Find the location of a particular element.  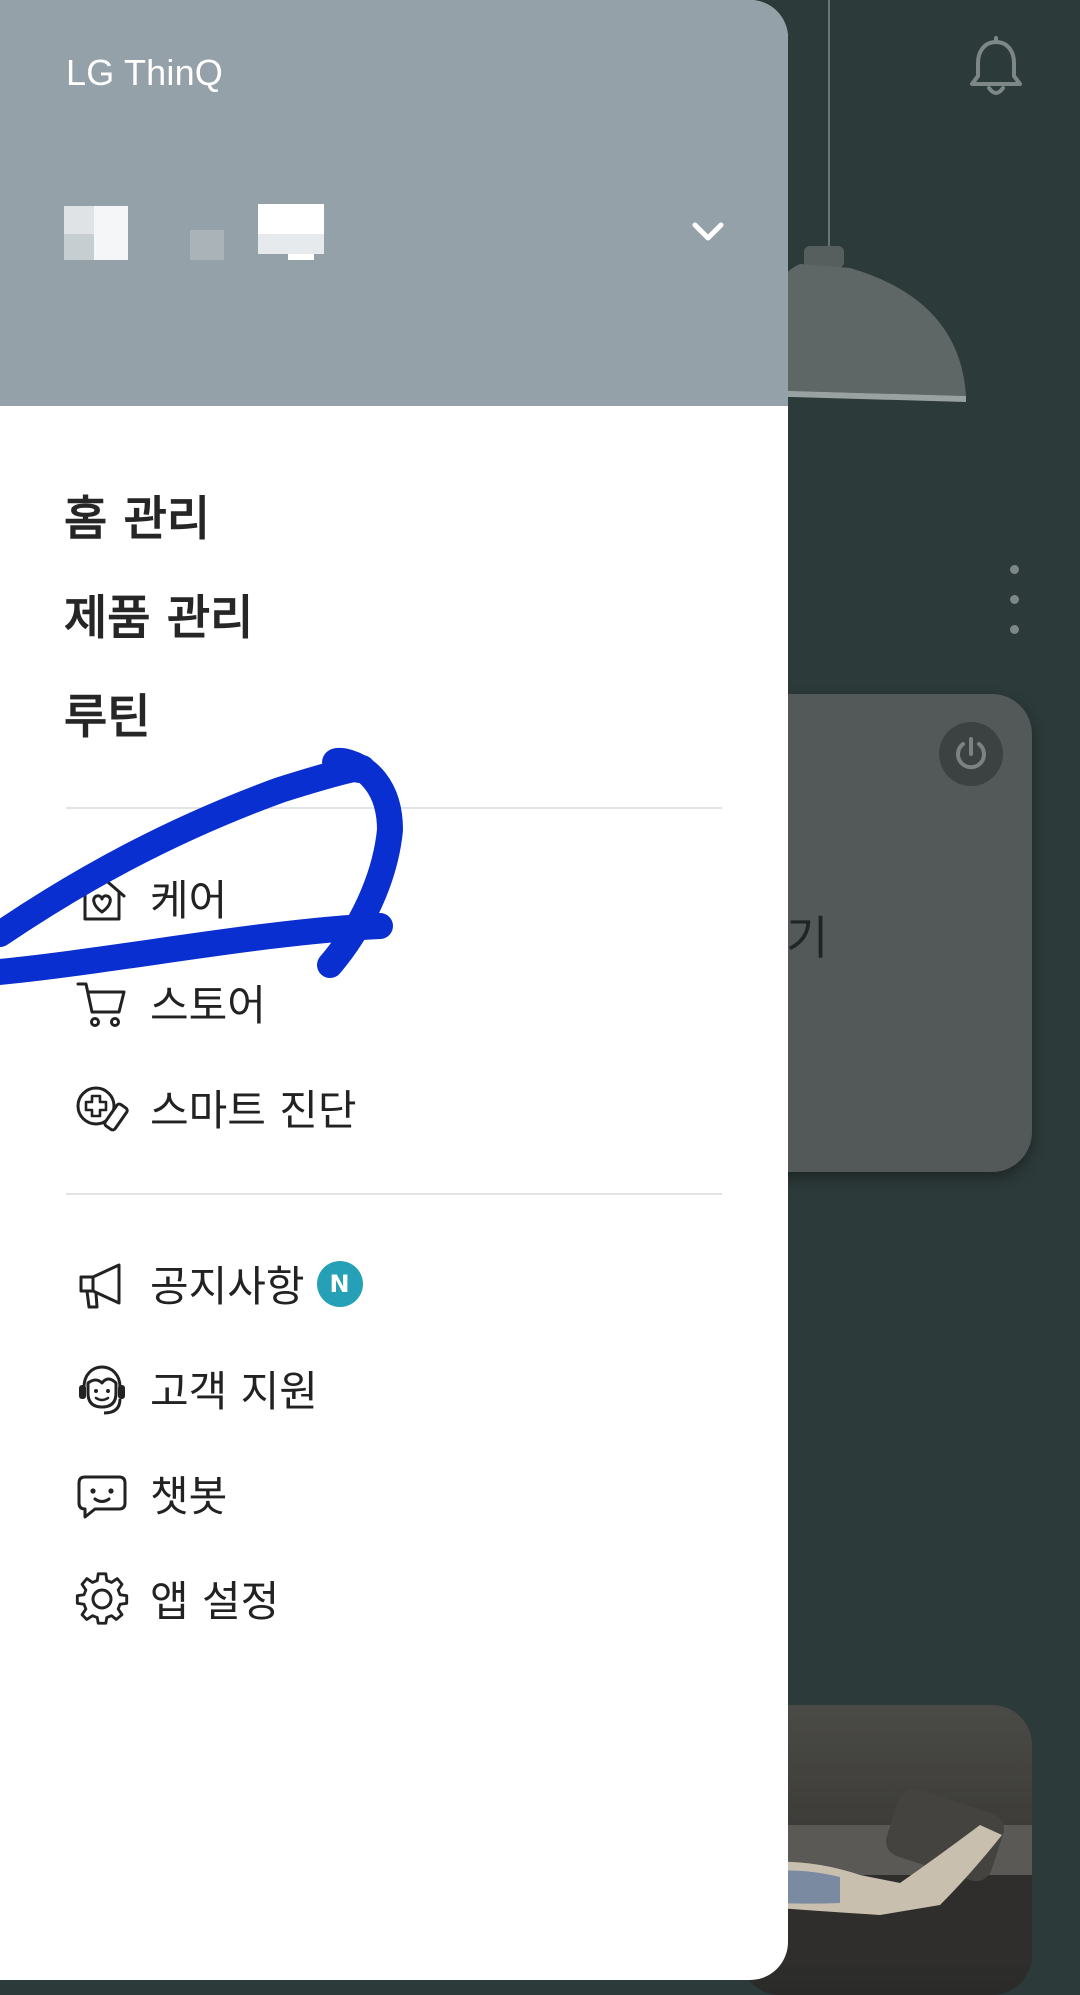

nav-item-home-management: 홈 관리 is located at coordinates (158, 539).